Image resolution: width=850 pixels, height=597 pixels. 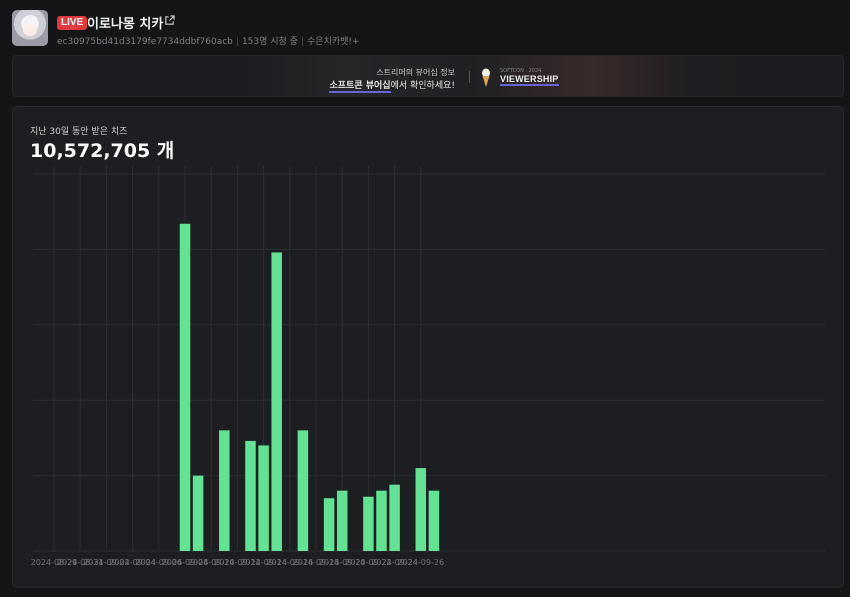 I want to click on banner-highlight: 소프트콘 뷰어십, so click(x=360, y=87).